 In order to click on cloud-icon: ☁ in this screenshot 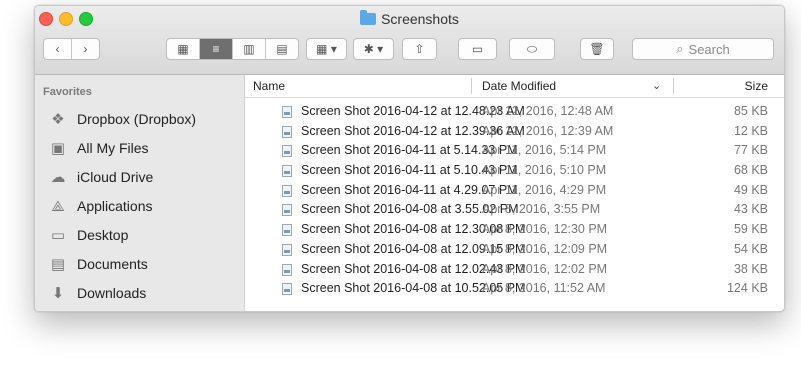, I will do `click(58, 177)`.